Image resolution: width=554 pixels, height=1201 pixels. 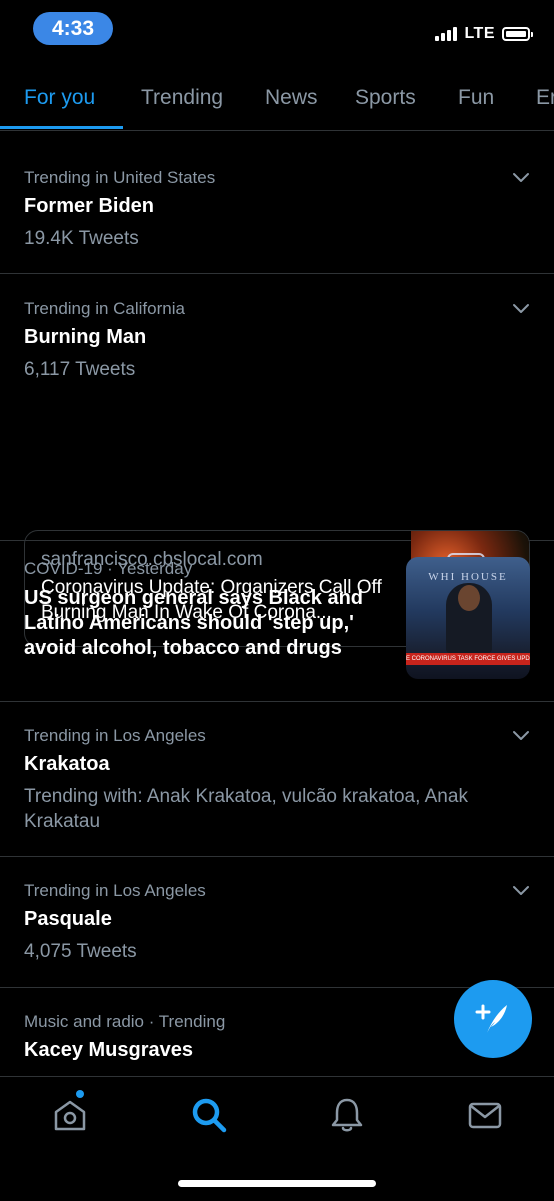 I want to click on search-icon, so click(x=209, y=1115).